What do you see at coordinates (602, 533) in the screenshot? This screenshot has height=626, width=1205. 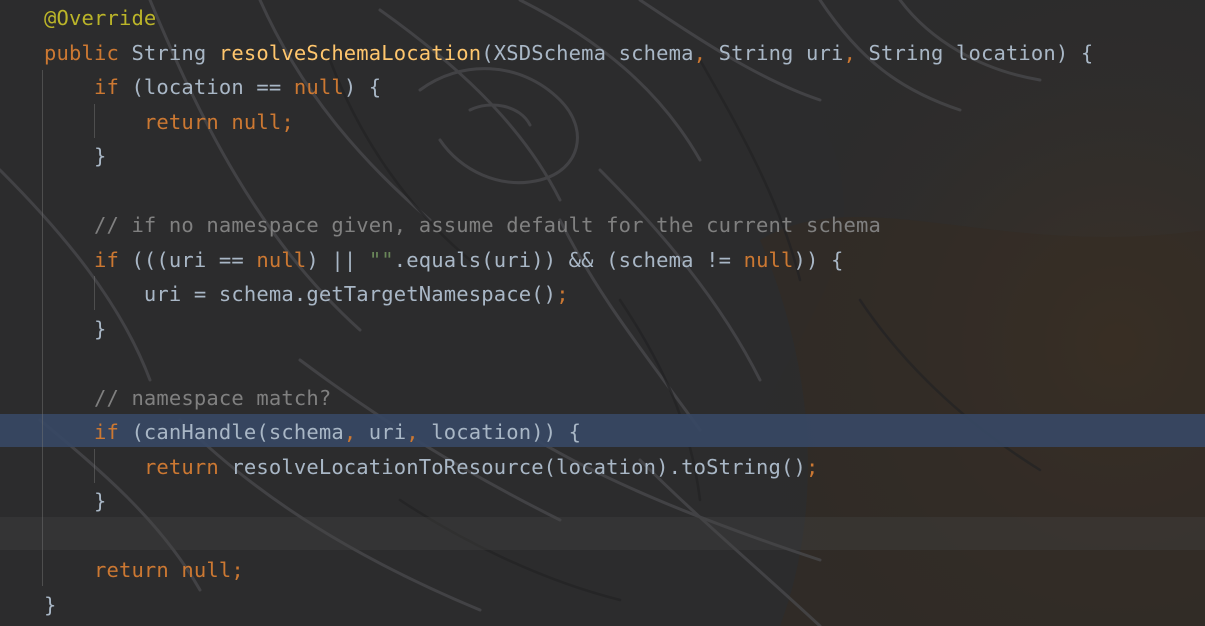 I see `current-scope-line-highlight` at bounding box center [602, 533].